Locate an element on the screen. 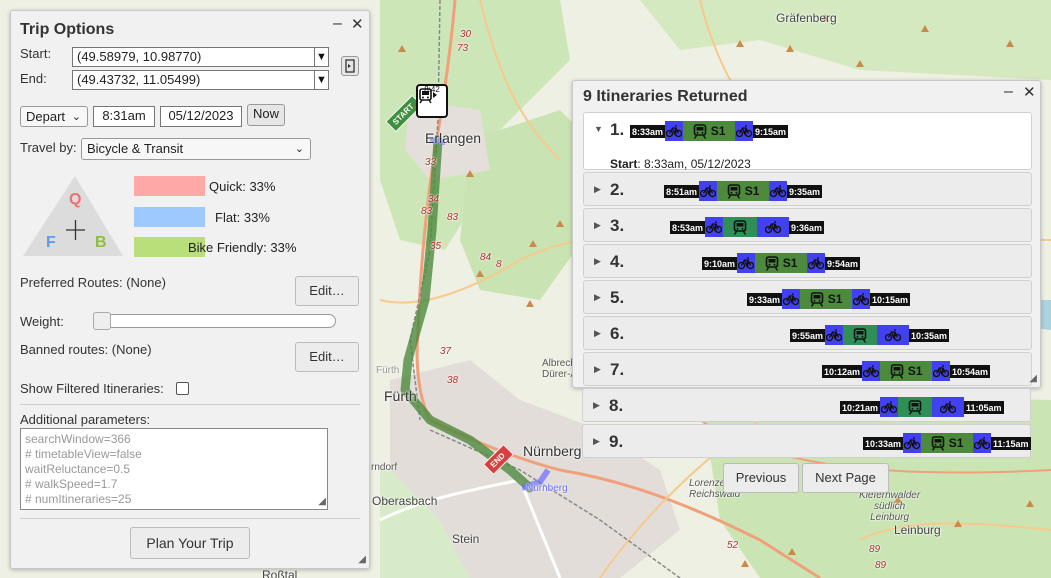 The height and width of the screenshot is (578, 1051). previous-page-button: Previous is located at coordinates (761, 478).